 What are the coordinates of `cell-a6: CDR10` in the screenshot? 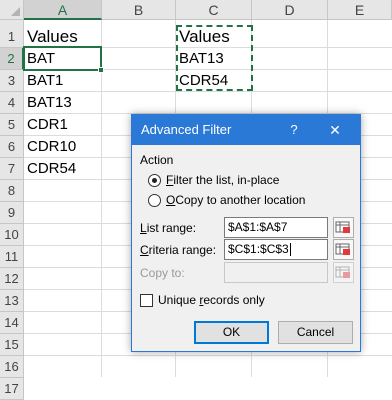 It's located at (62, 147).